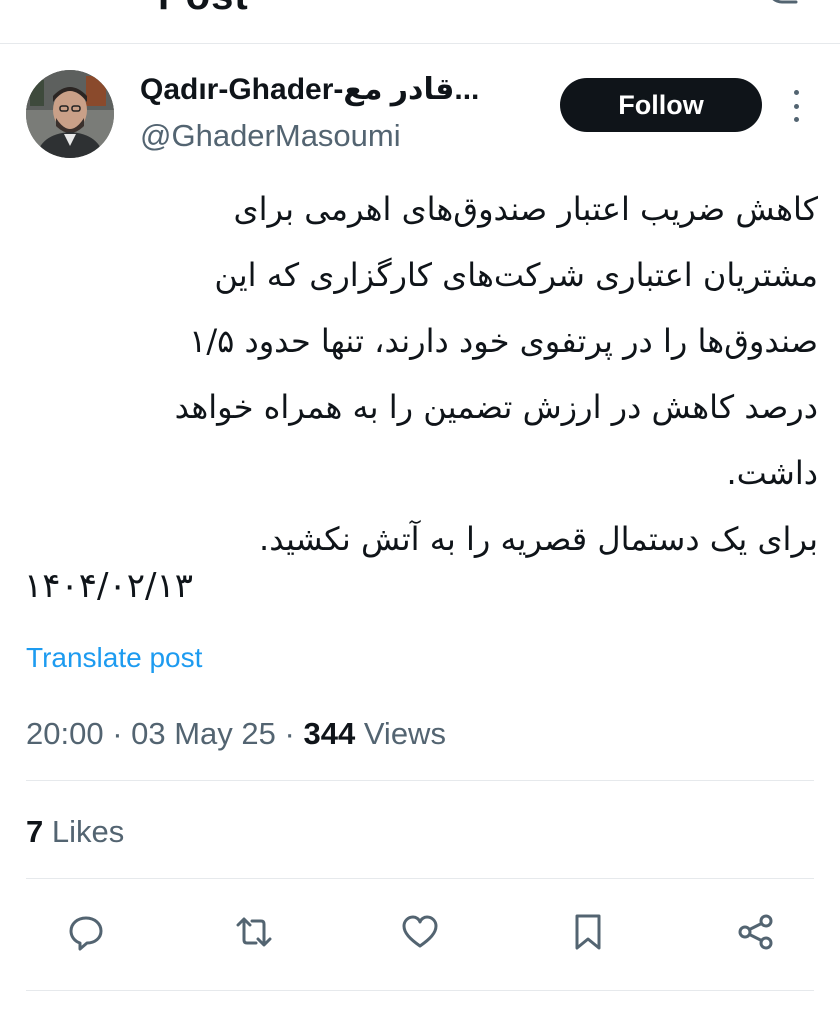 This screenshot has width=840, height=1024. What do you see at coordinates (114, 658) in the screenshot?
I see `translate-post-link: Translate post` at bounding box center [114, 658].